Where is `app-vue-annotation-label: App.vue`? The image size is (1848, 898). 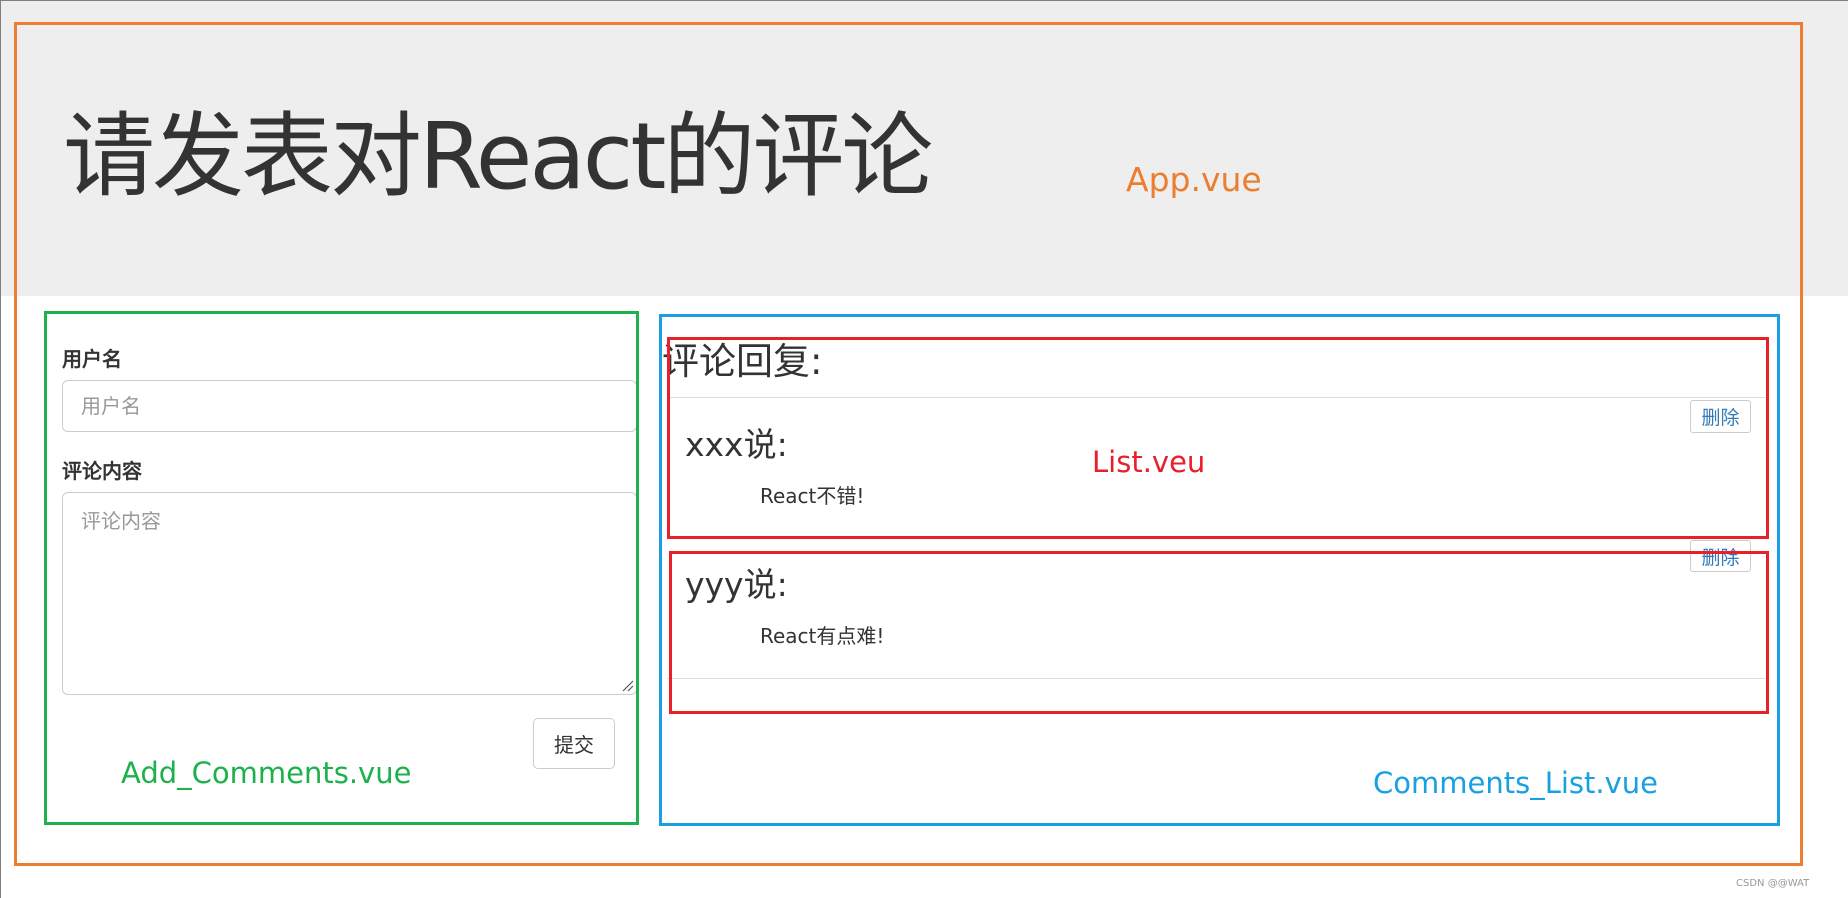 app-vue-annotation-label: App.vue is located at coordinates (1194, 179).